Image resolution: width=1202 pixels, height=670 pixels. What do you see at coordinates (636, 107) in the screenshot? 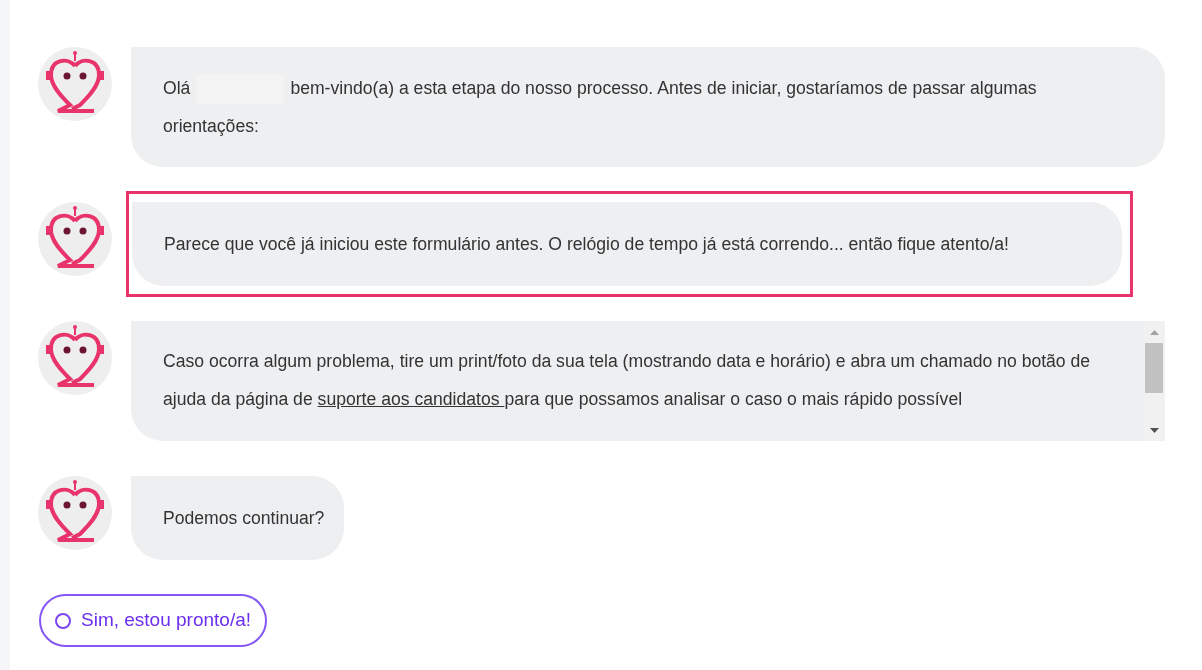
I see `message-text: Olá bem-vindo(a) a esta etapa do nosso processo. Antes de iniciar, gostaríamos de passar algumas orientações:` at bounding box center [636, 107].